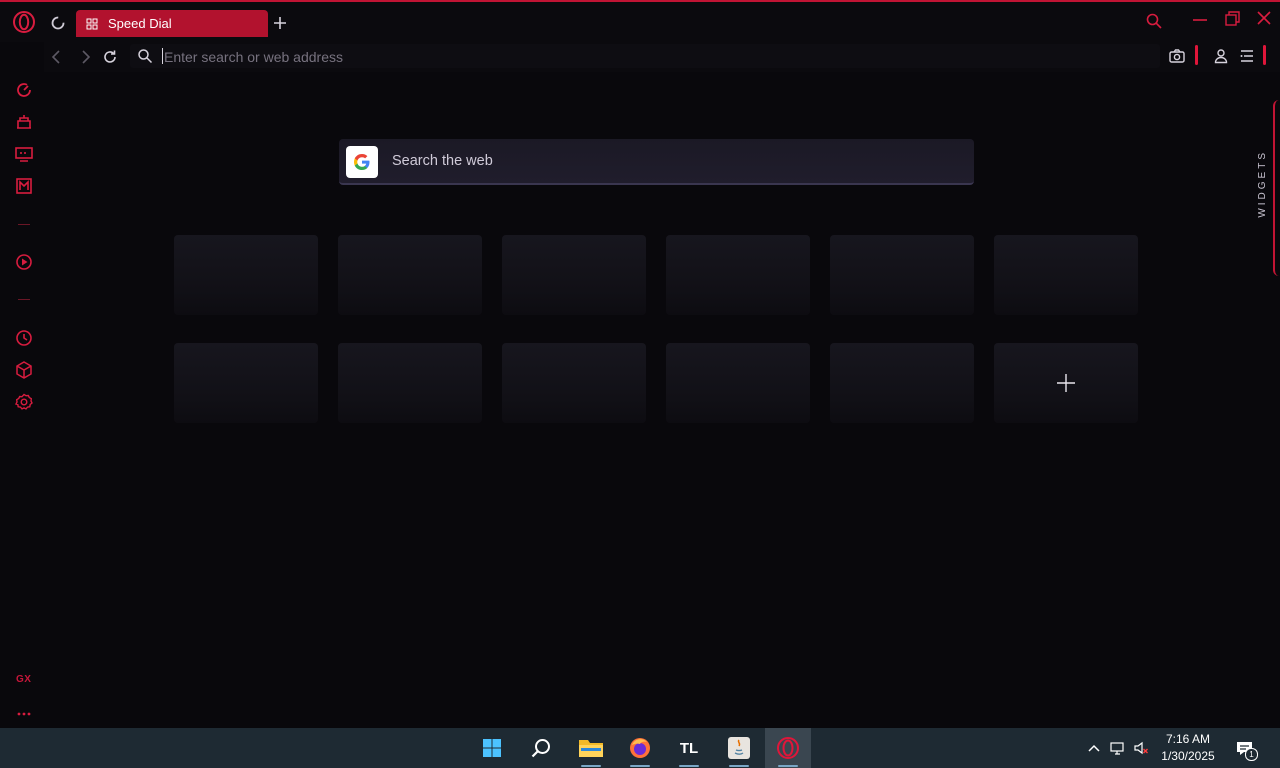  Describe the element at coordinates (1188, 739) in the screenshot. I see `clock-time: 7:16 AM` at that location.